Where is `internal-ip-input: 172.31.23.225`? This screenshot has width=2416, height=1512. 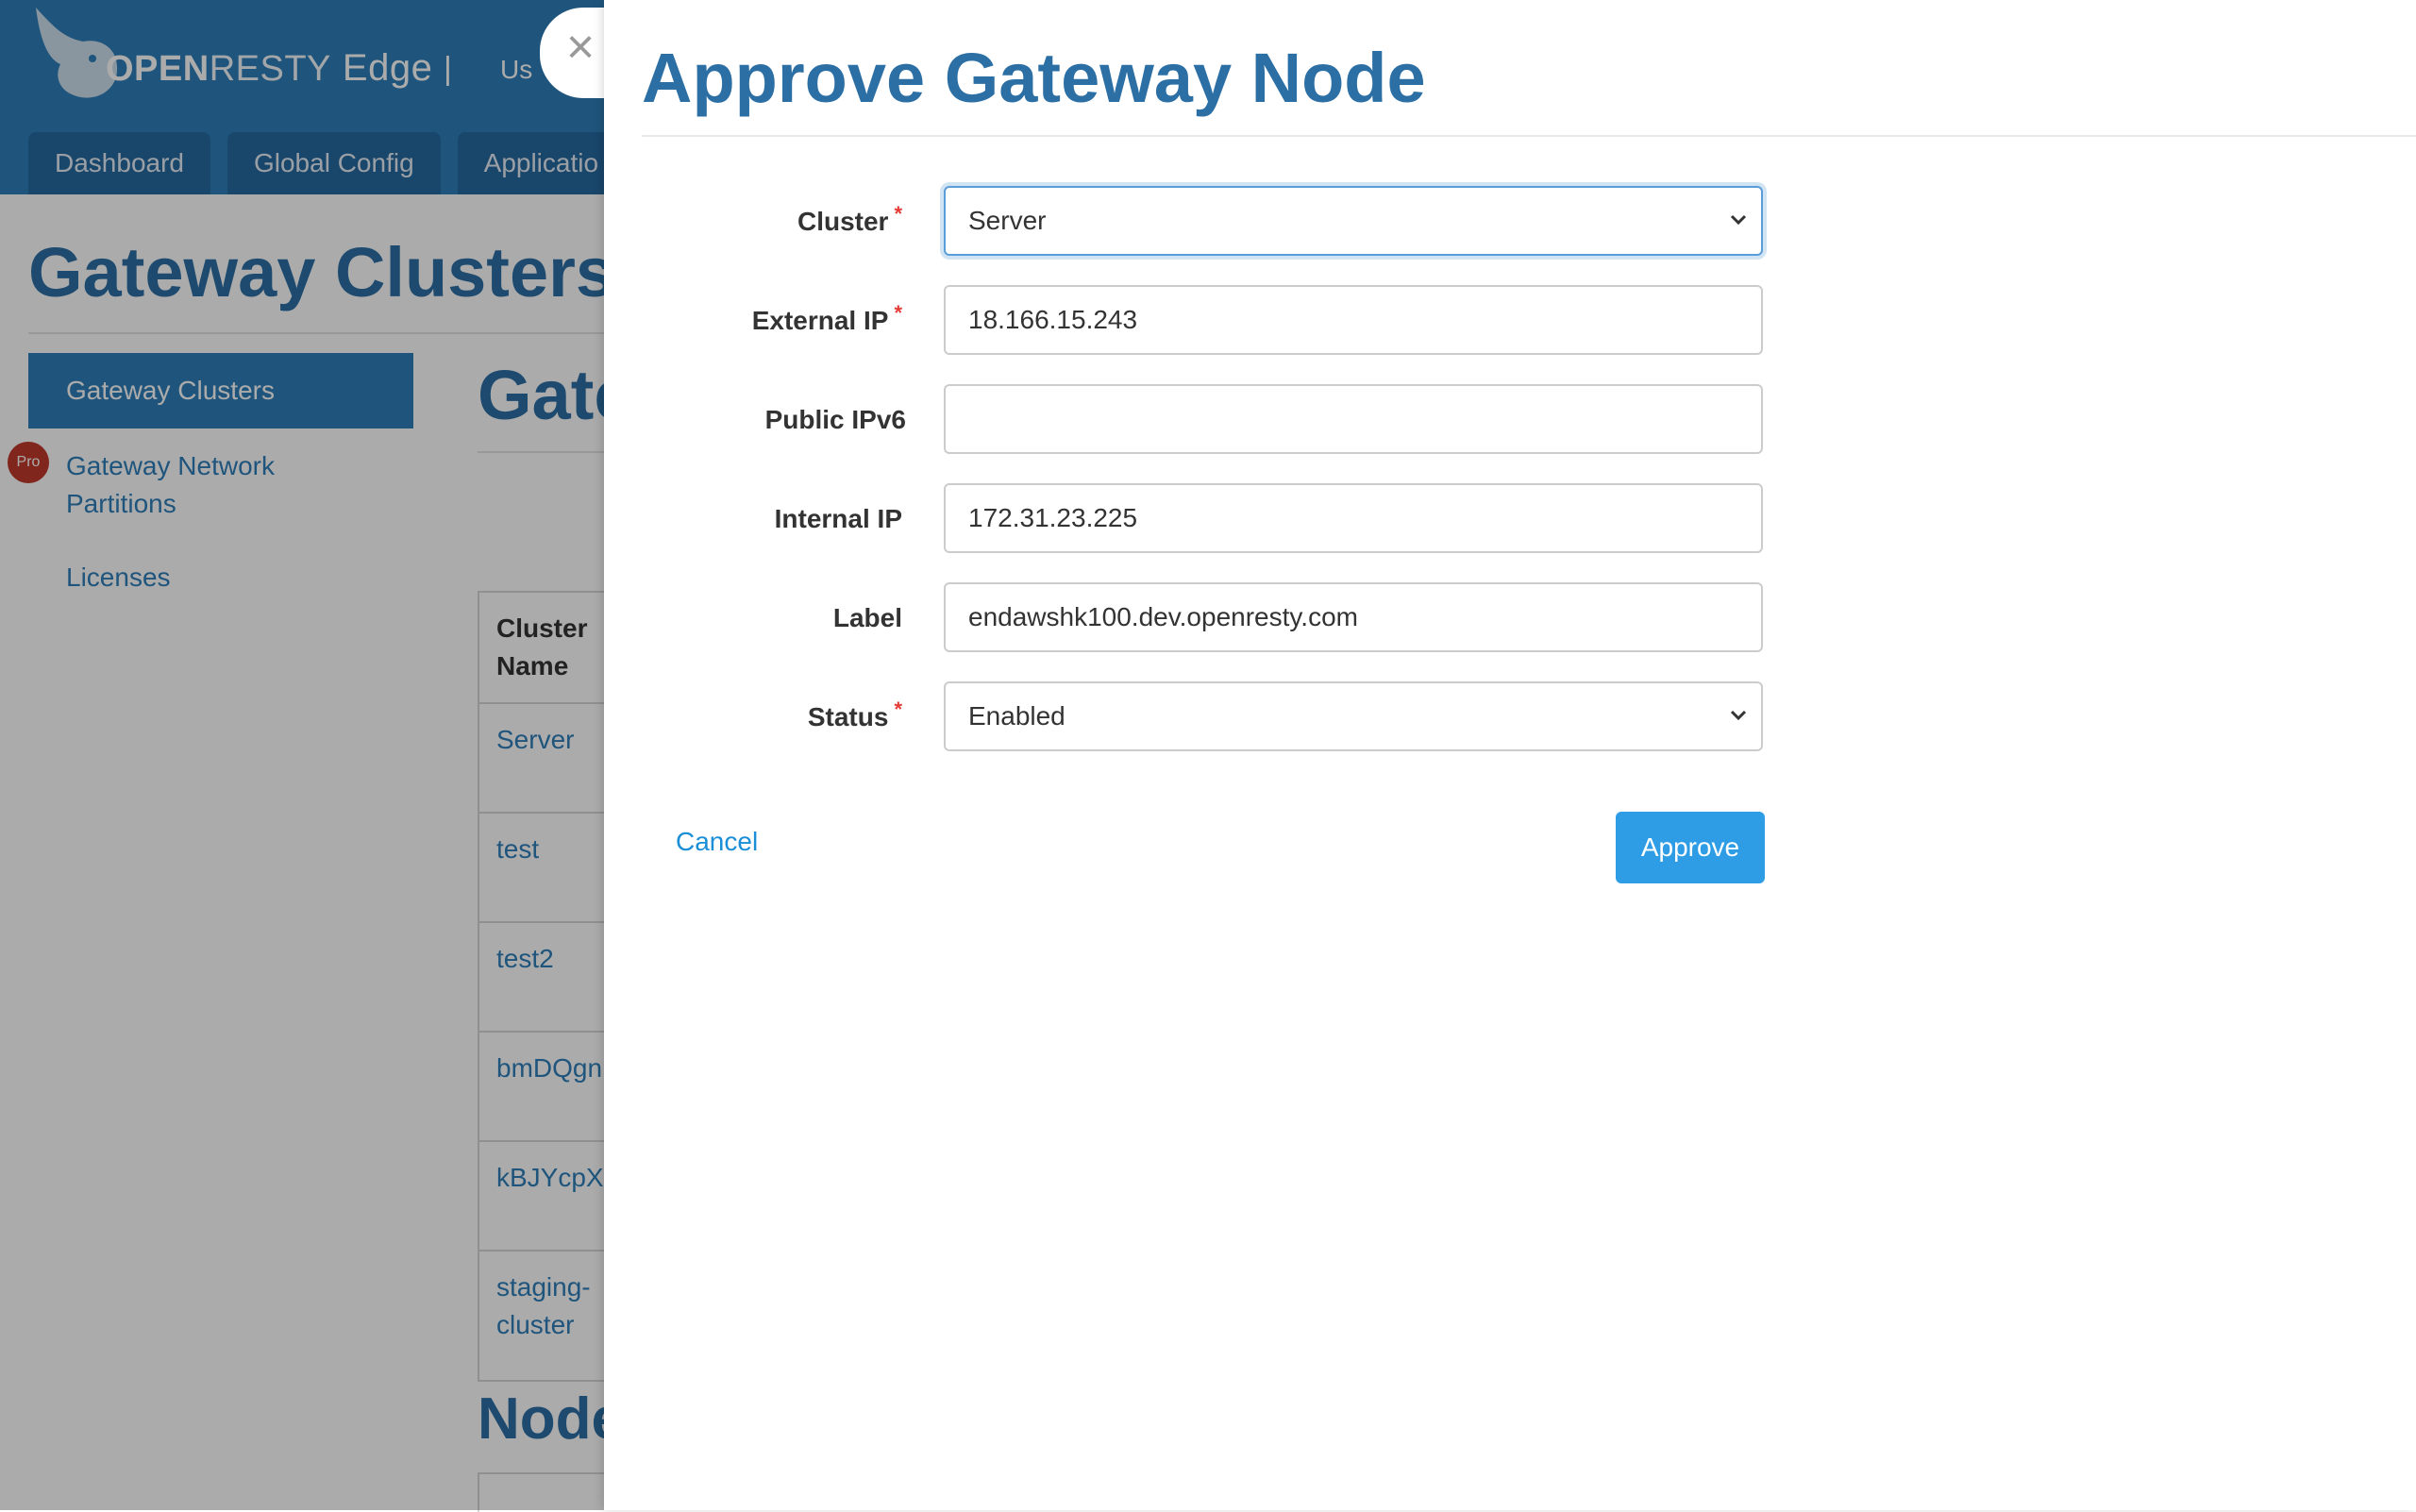 internal-ip-input: 172.31.23.225 is located at coordinates (1354, 518).